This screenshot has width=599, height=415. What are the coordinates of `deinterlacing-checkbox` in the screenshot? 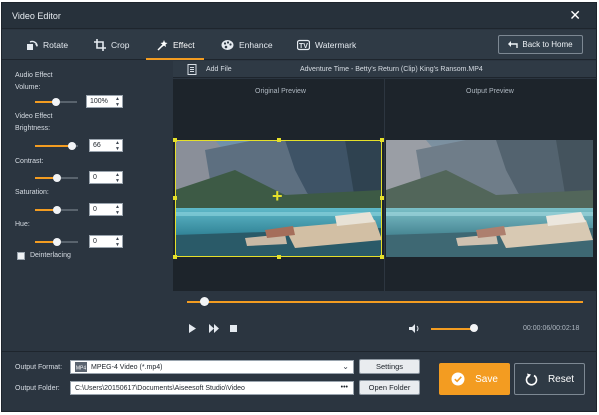 It's located at (21, 256).